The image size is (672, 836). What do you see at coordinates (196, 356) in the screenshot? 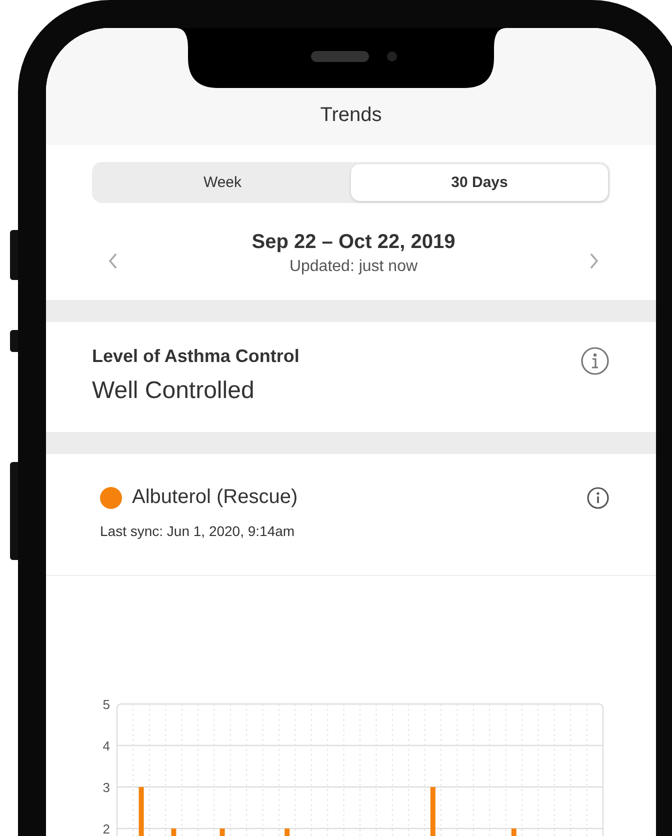
I see `card-label: Level of Asthma Control` at bounding box center [196, 356].